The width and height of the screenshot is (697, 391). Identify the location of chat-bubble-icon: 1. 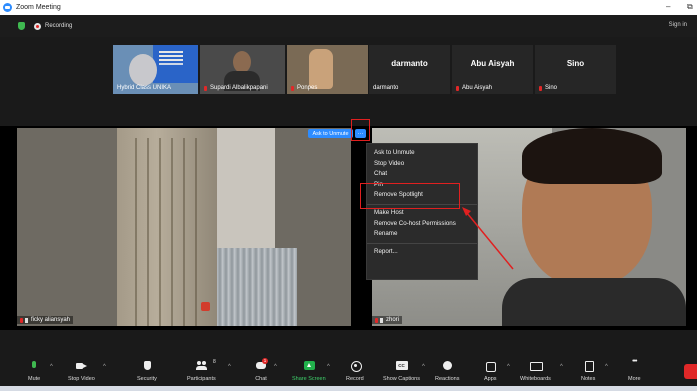
(261, 364).